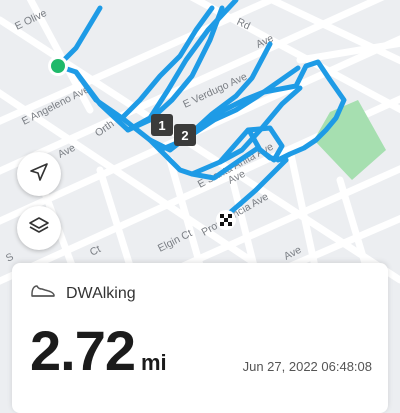 The height and width of the screenshot is (413, 400). I want to click on finish-flag-icon, so click(226, 220).